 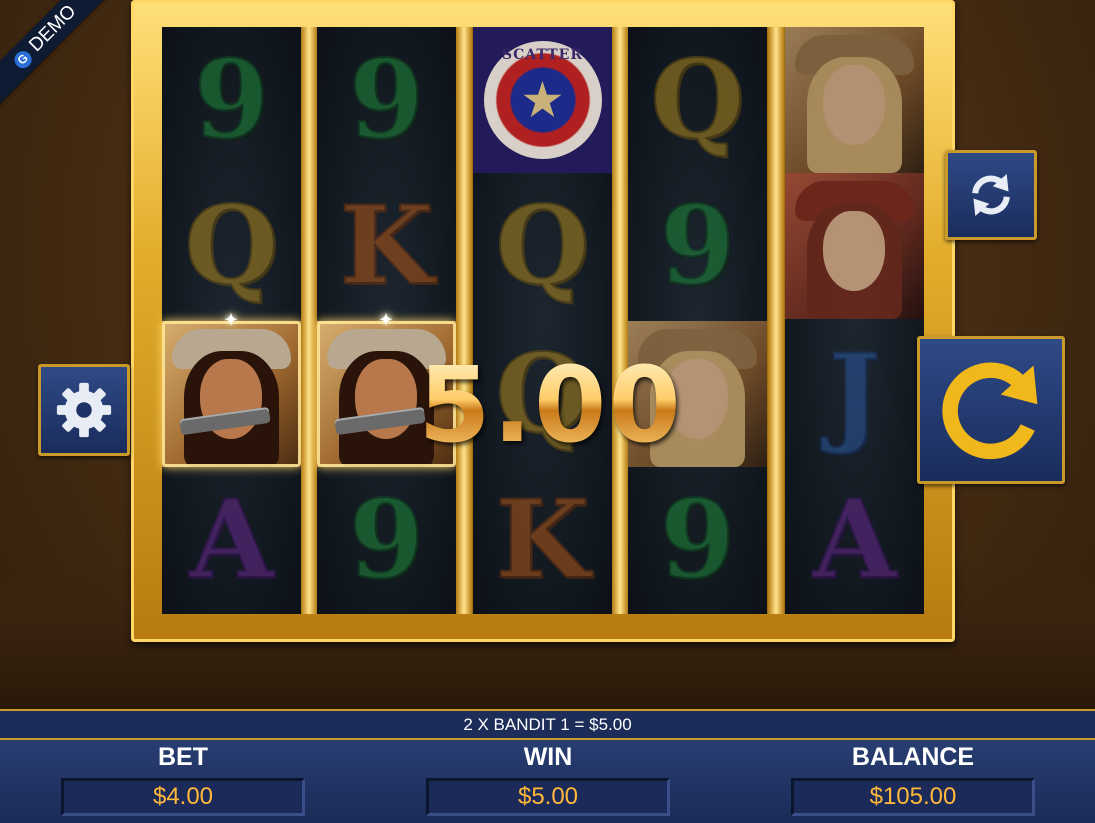 I want to click on symbol-blonde, so click(x=854, y=100).